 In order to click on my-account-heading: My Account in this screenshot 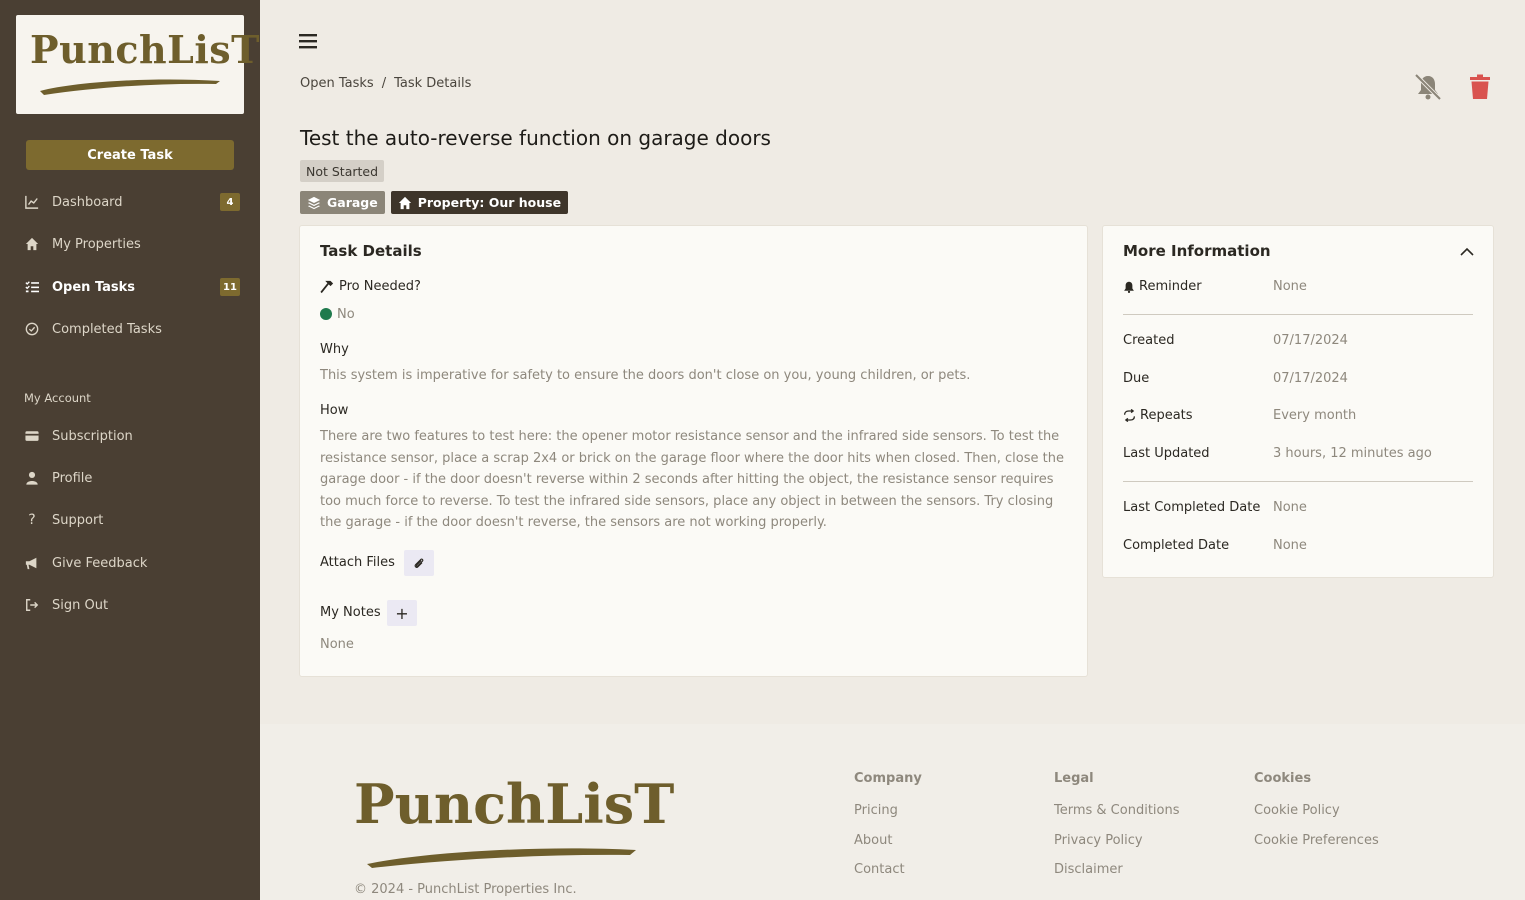, I will do `click(57, 398)`.